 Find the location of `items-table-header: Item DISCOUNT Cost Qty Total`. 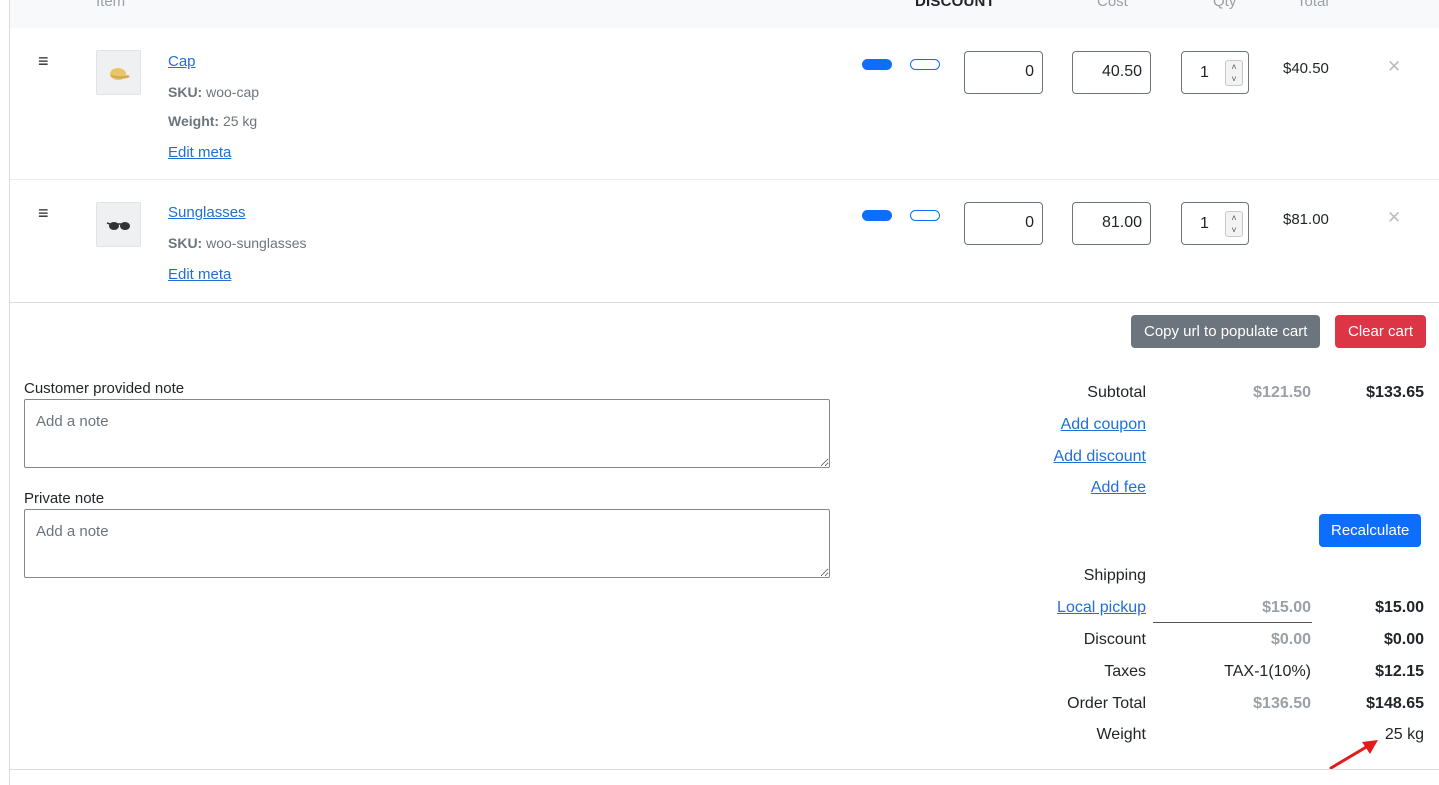

items-table-header: Item DISCOUNT Cost Qty Total is located at coordinates (724, 14).